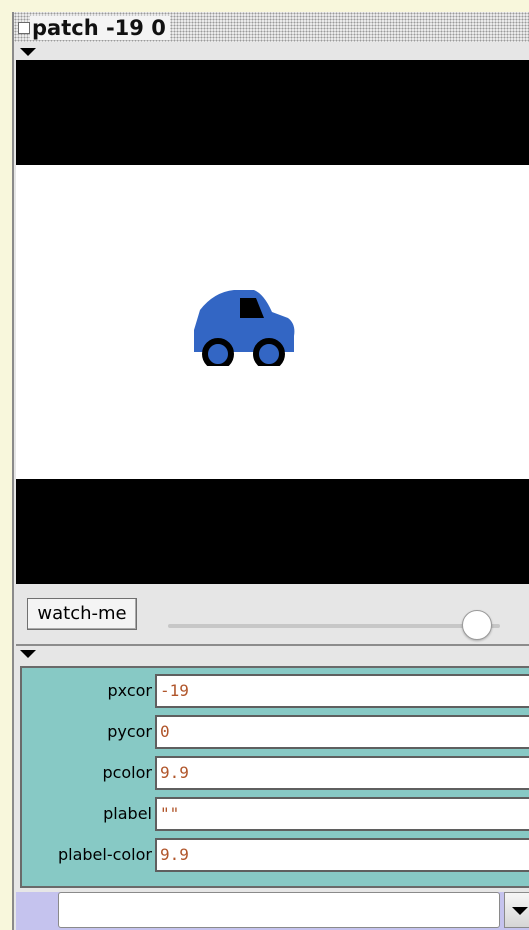  I want to click on property-row-plabel-color: plabel-color 9.9, so click(275, 855).